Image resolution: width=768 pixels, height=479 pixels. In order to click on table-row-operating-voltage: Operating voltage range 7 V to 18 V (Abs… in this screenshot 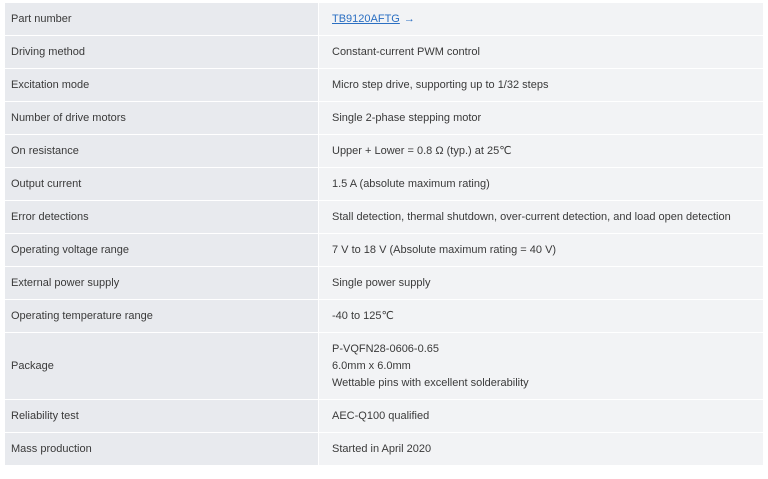, I will do `click(384, 250)`.